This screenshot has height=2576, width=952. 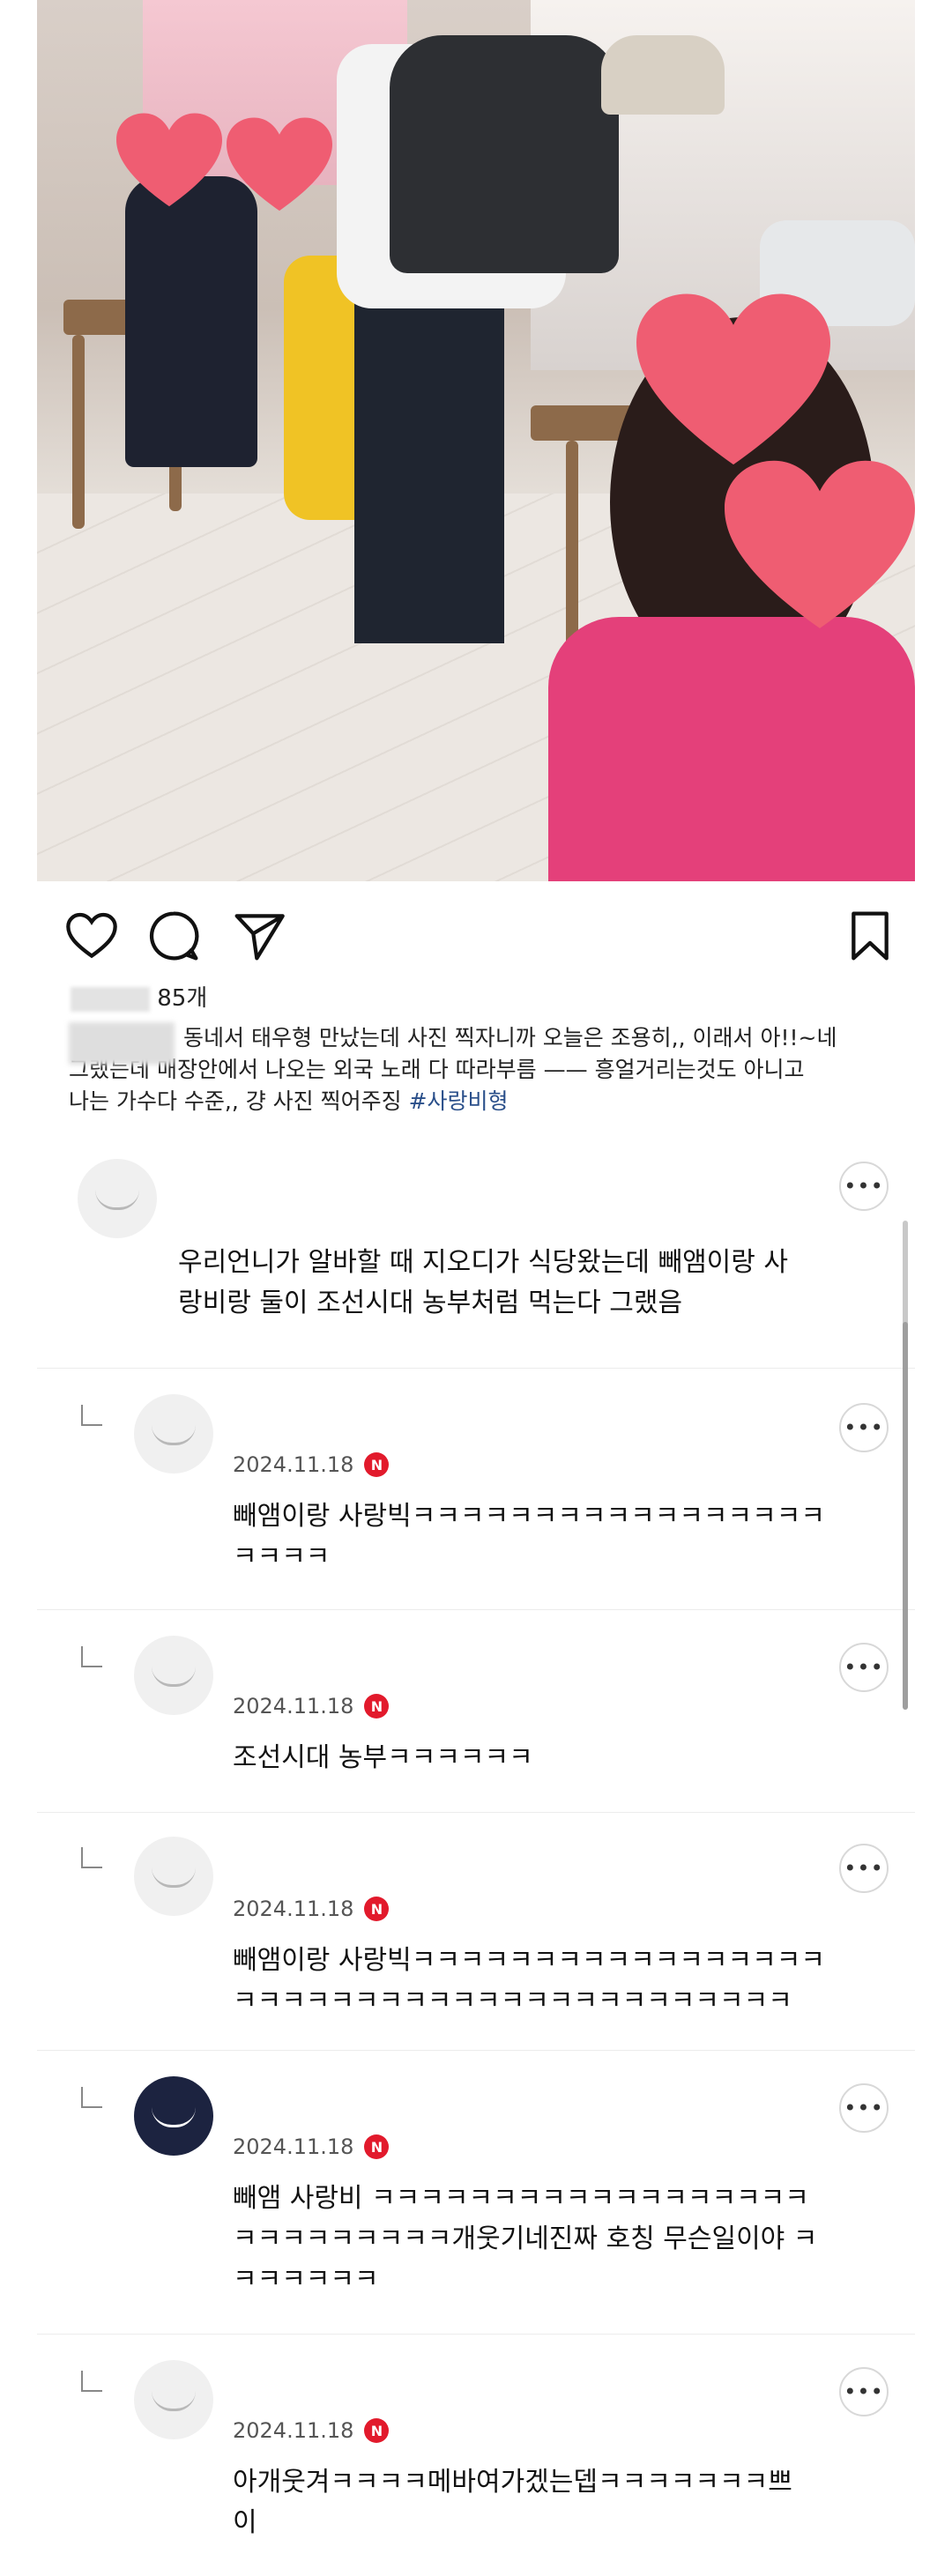 I want to click on seated-person, so click(x=191, y=321).